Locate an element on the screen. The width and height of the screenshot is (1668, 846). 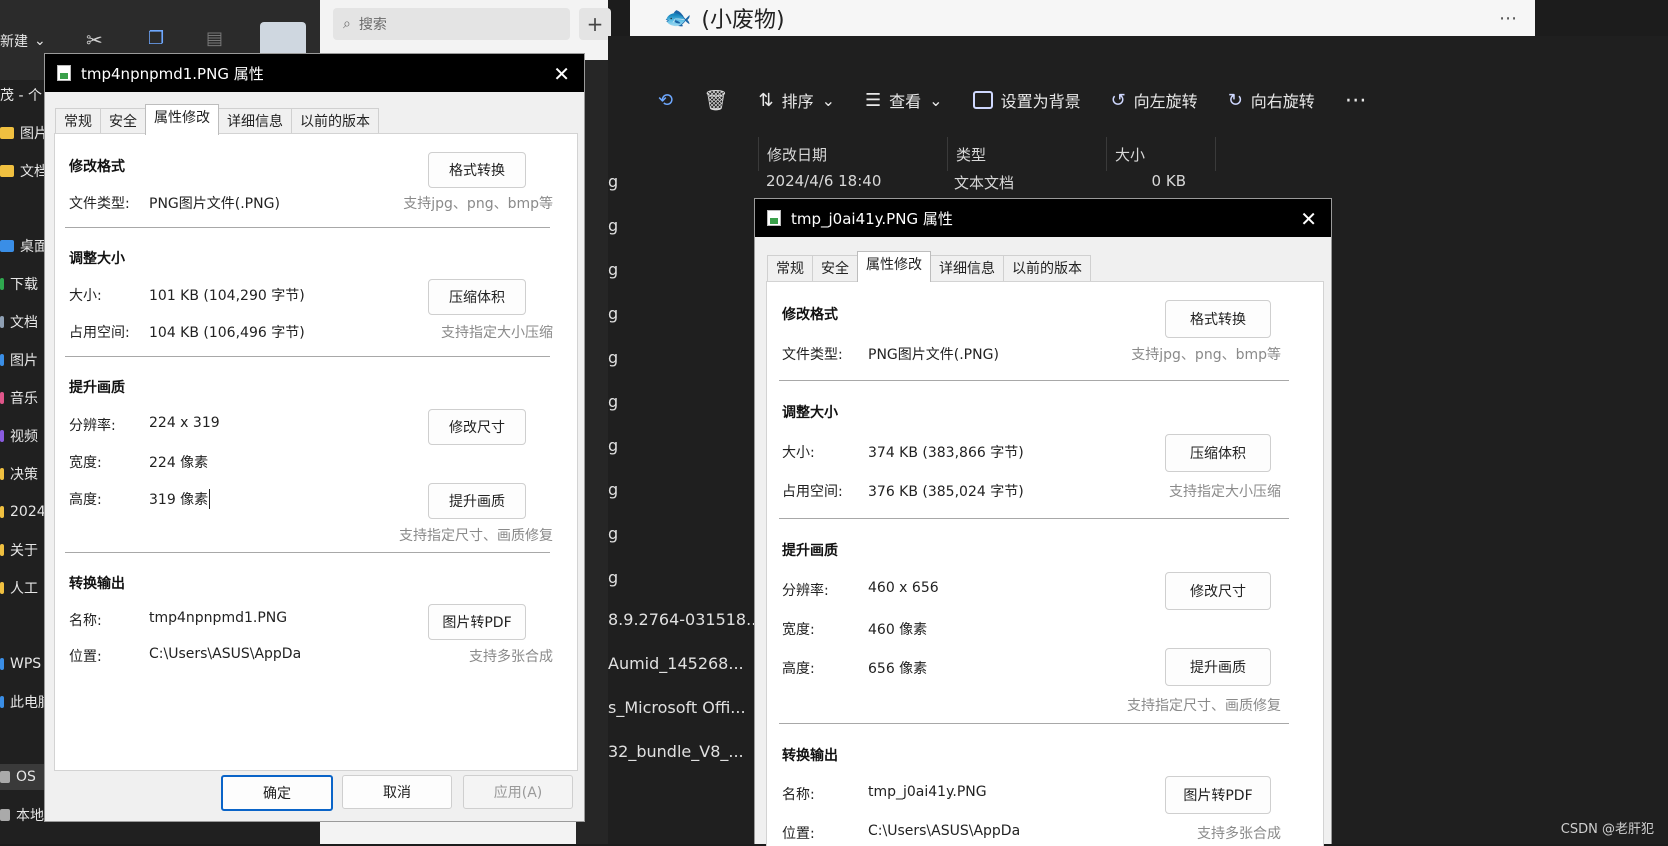
add-button: + is located at coordinates (595, 24).